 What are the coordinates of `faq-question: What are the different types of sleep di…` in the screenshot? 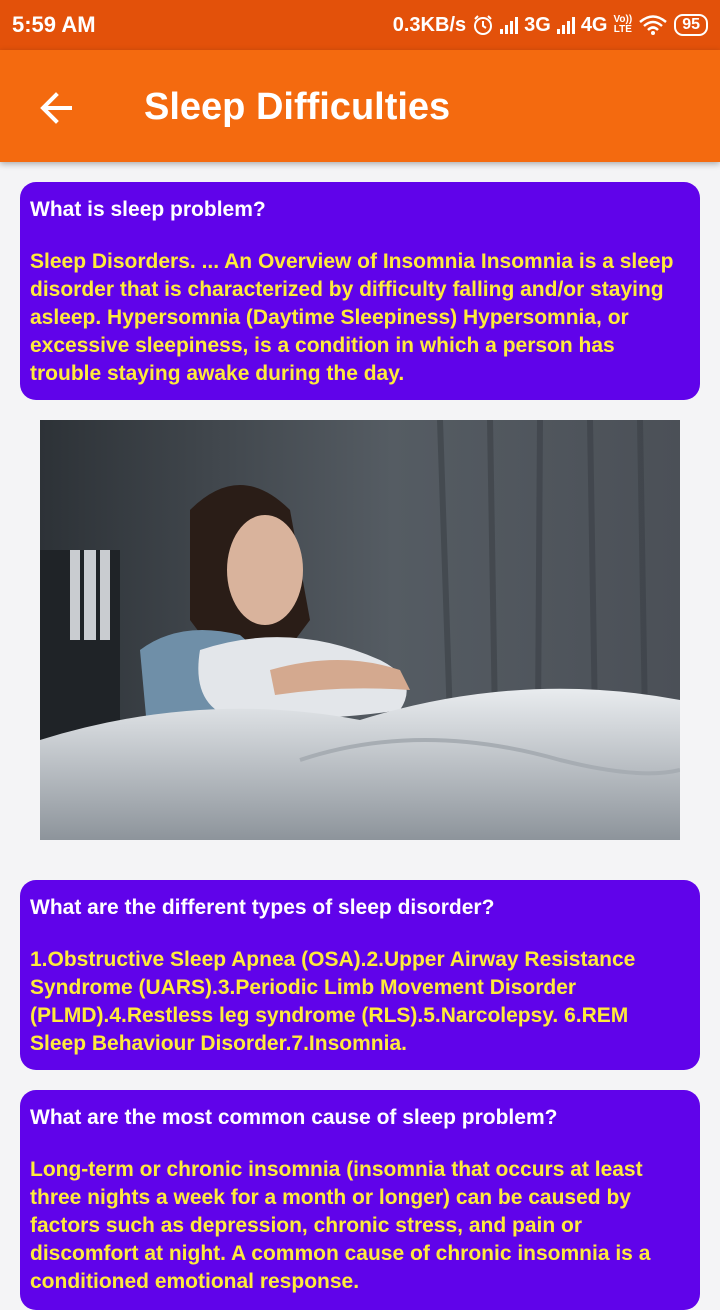 It's located at (262, 907).